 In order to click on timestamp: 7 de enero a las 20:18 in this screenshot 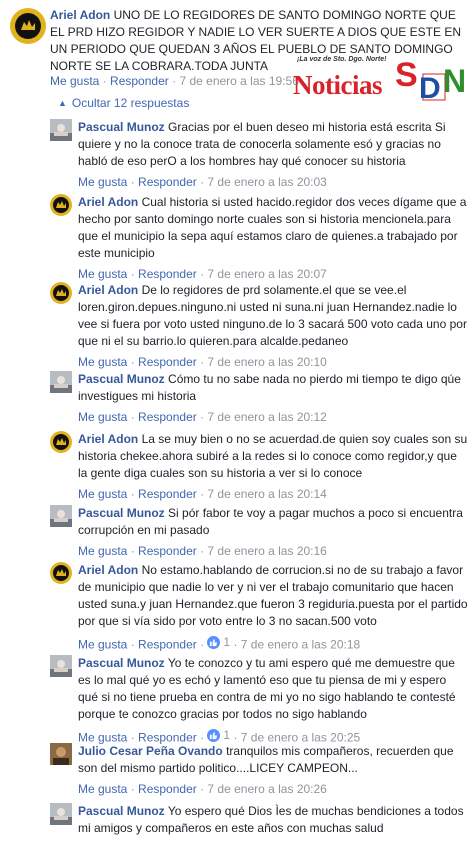, I will do `click(300, 645)`.